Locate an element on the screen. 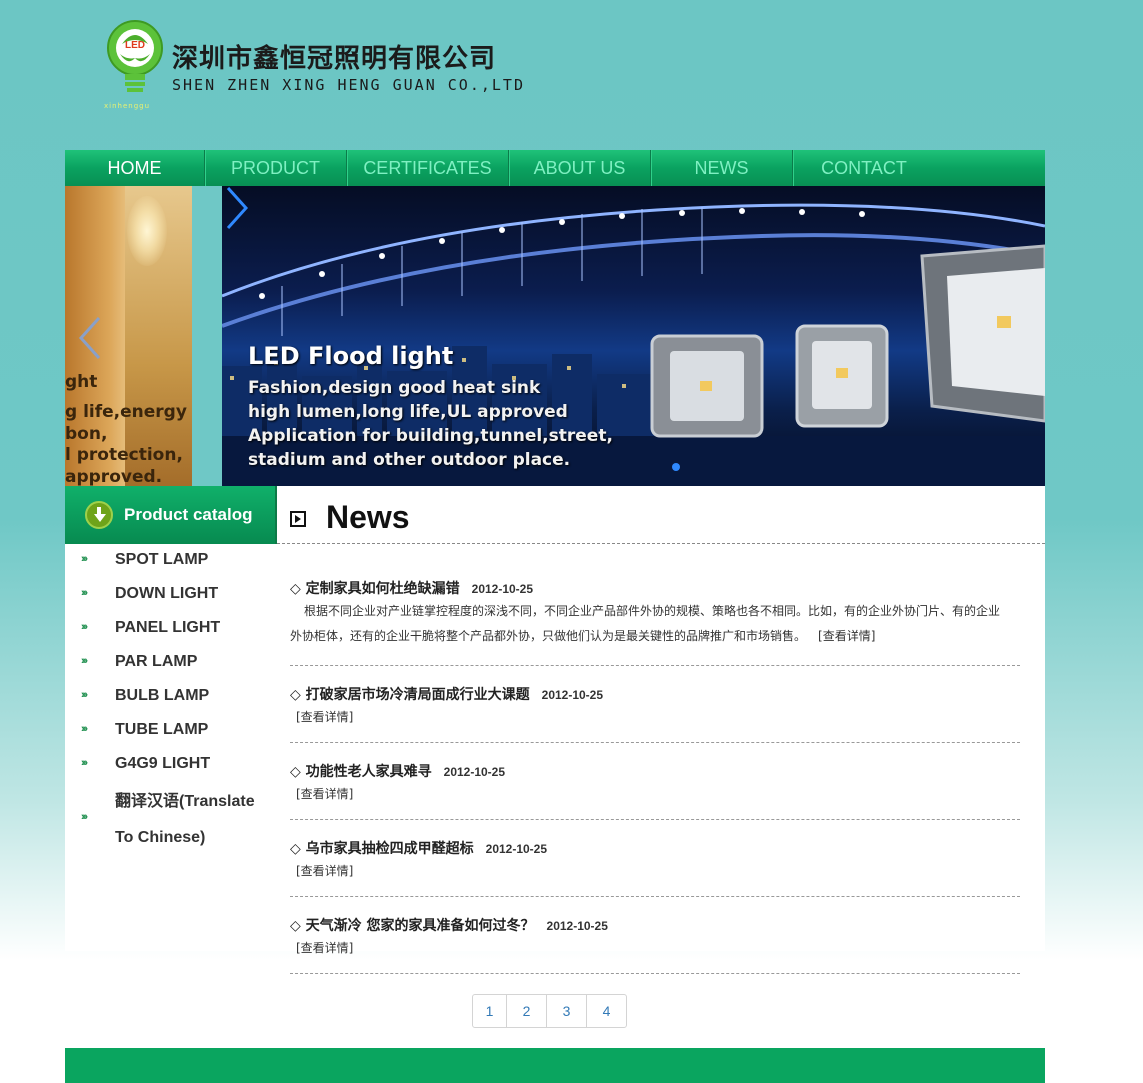 The image size is (1143, 1083). nav-item-news: NEWS is located at coordinates (722, 168).